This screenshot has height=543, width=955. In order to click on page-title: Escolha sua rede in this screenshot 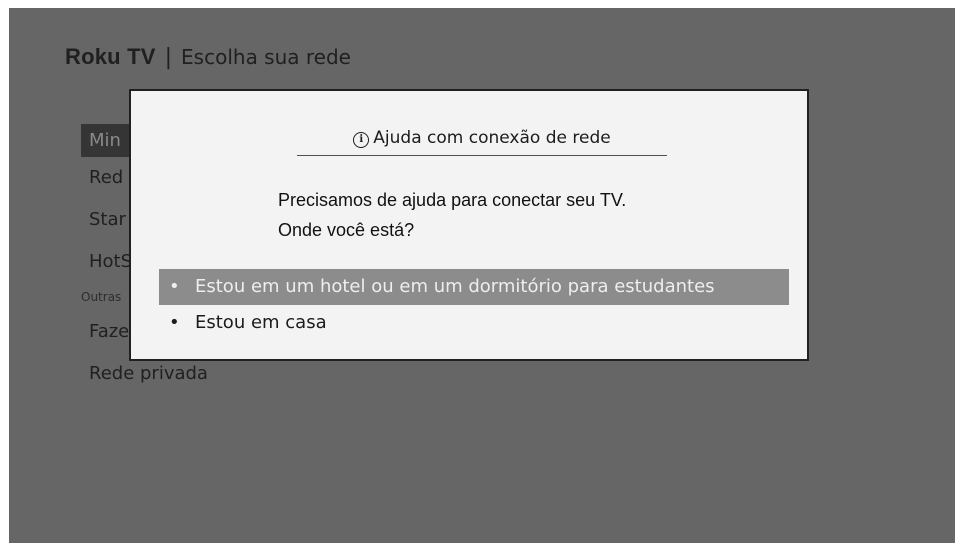, I will do `click(266, 57)`.